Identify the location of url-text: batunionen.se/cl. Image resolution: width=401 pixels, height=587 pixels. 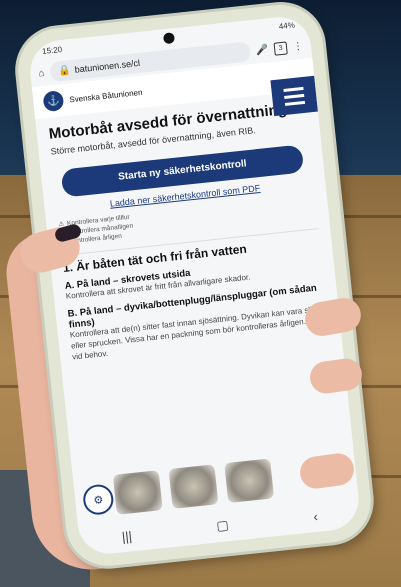
(107, 66).